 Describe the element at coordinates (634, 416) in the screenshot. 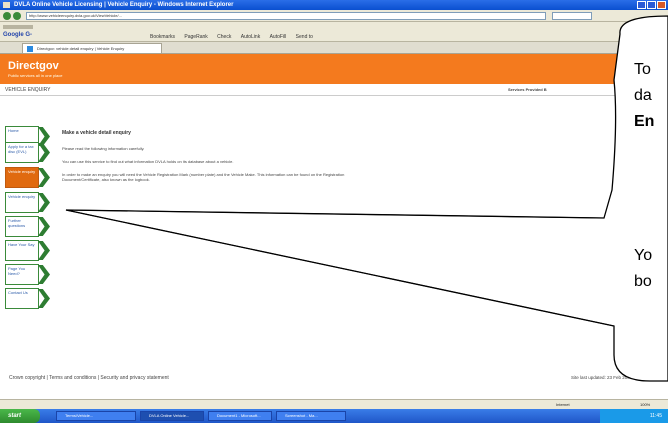

I see `system-tray: 11:45` at that location.